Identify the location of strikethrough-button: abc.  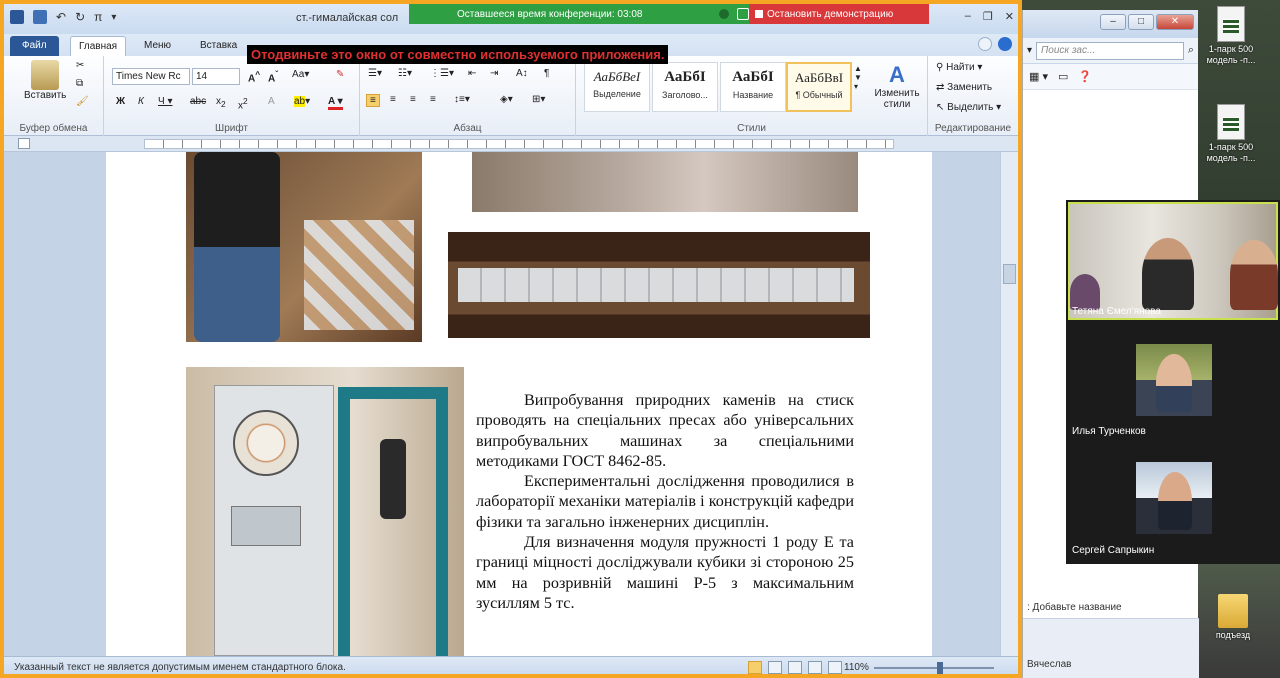
(198, 101).